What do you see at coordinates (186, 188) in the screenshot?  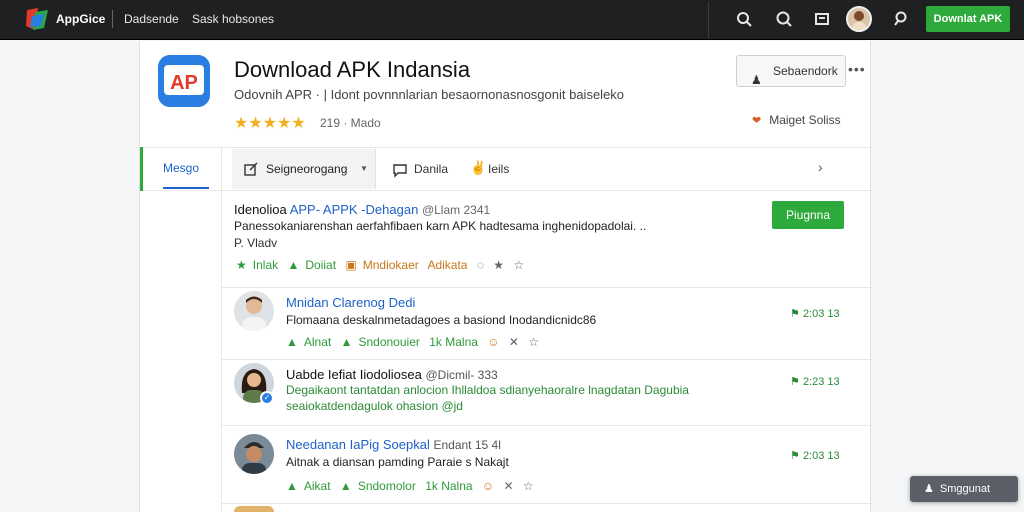 I see `active-tab-underline` at bounding box center [186, 188].